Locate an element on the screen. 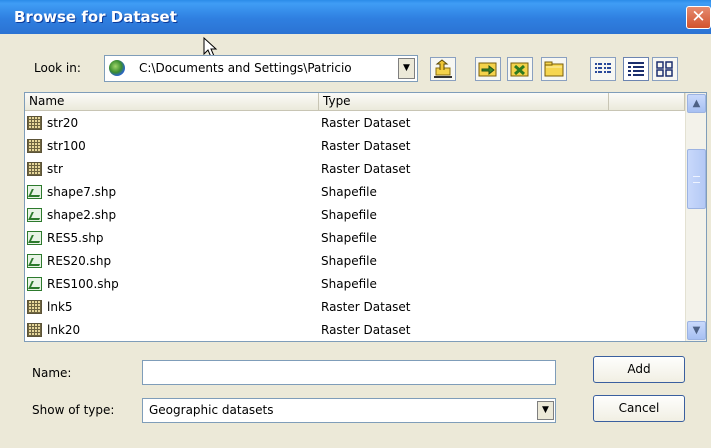 This screenshot has width=711, height=448. show-of-type-label: Show of type: is located at coordinates (73, 410).